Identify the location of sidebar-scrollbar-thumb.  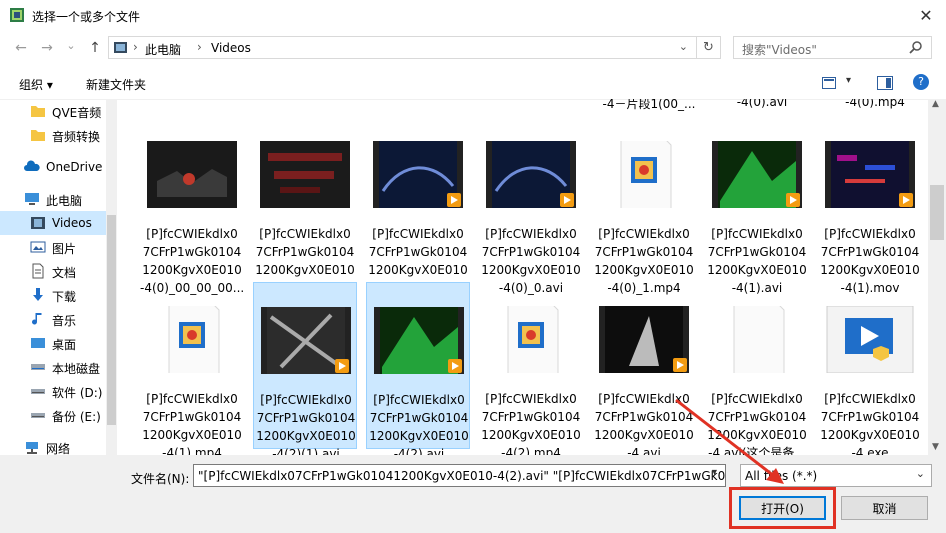
(111, 320).